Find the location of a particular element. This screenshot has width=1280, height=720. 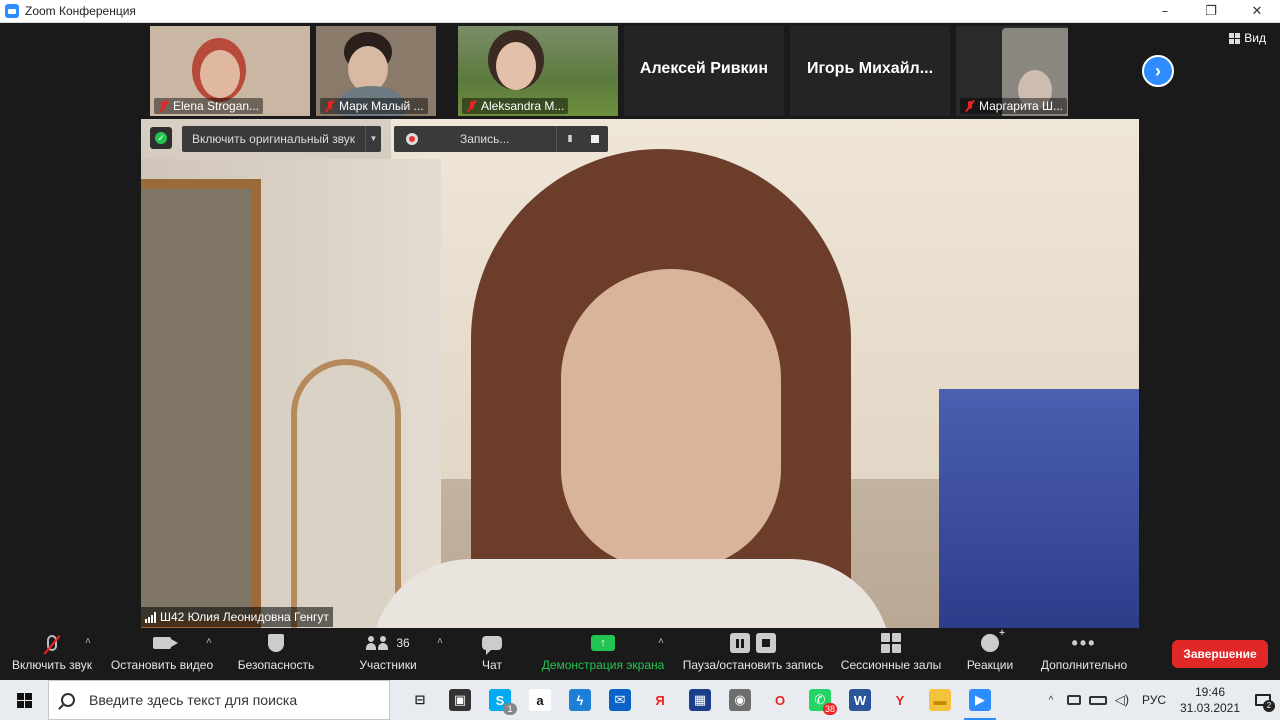

rooms-label: Сессионные залы is located at coordinates (891, 665).